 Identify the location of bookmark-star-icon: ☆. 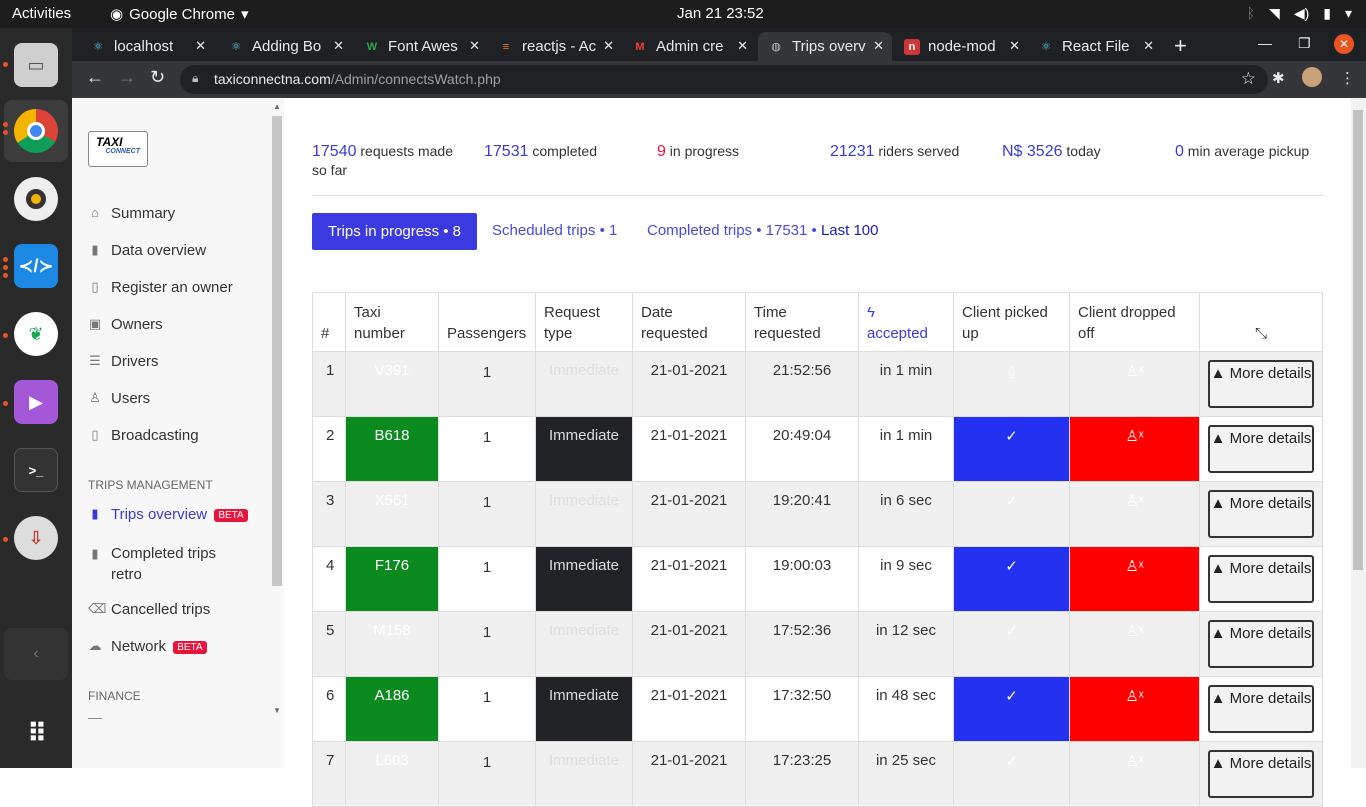
(1248, 79).